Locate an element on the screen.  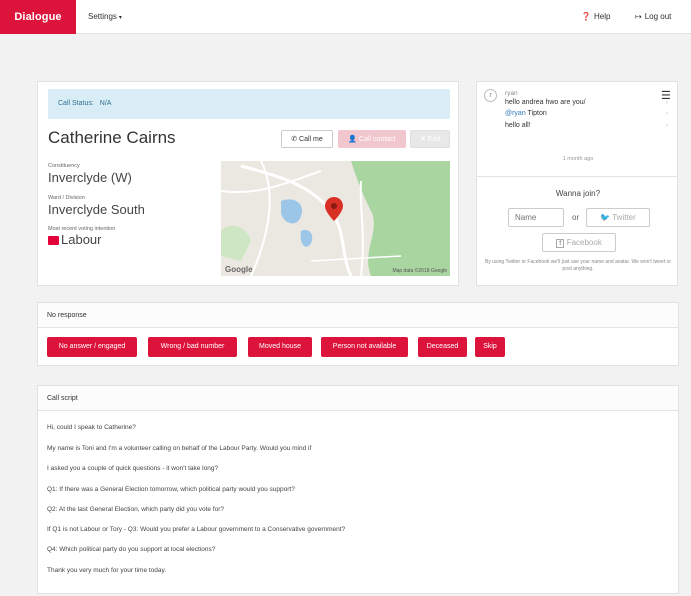
chat-timestamp: 1 month ago is located at coordinates (578, 159).